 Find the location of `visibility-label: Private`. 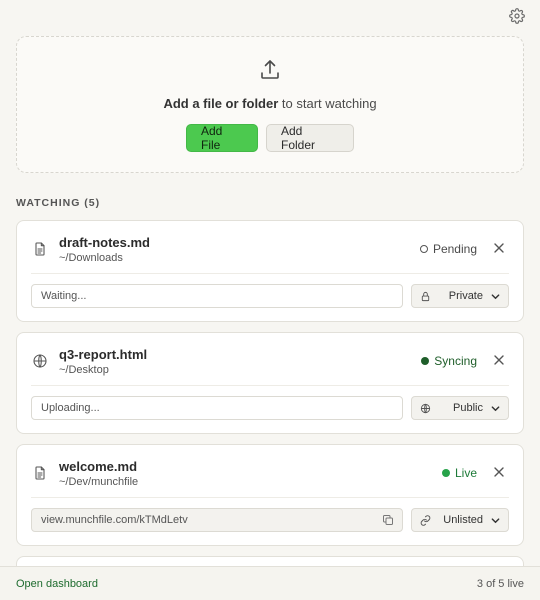

visibility-label: Private is located at coordinates (465, 296).